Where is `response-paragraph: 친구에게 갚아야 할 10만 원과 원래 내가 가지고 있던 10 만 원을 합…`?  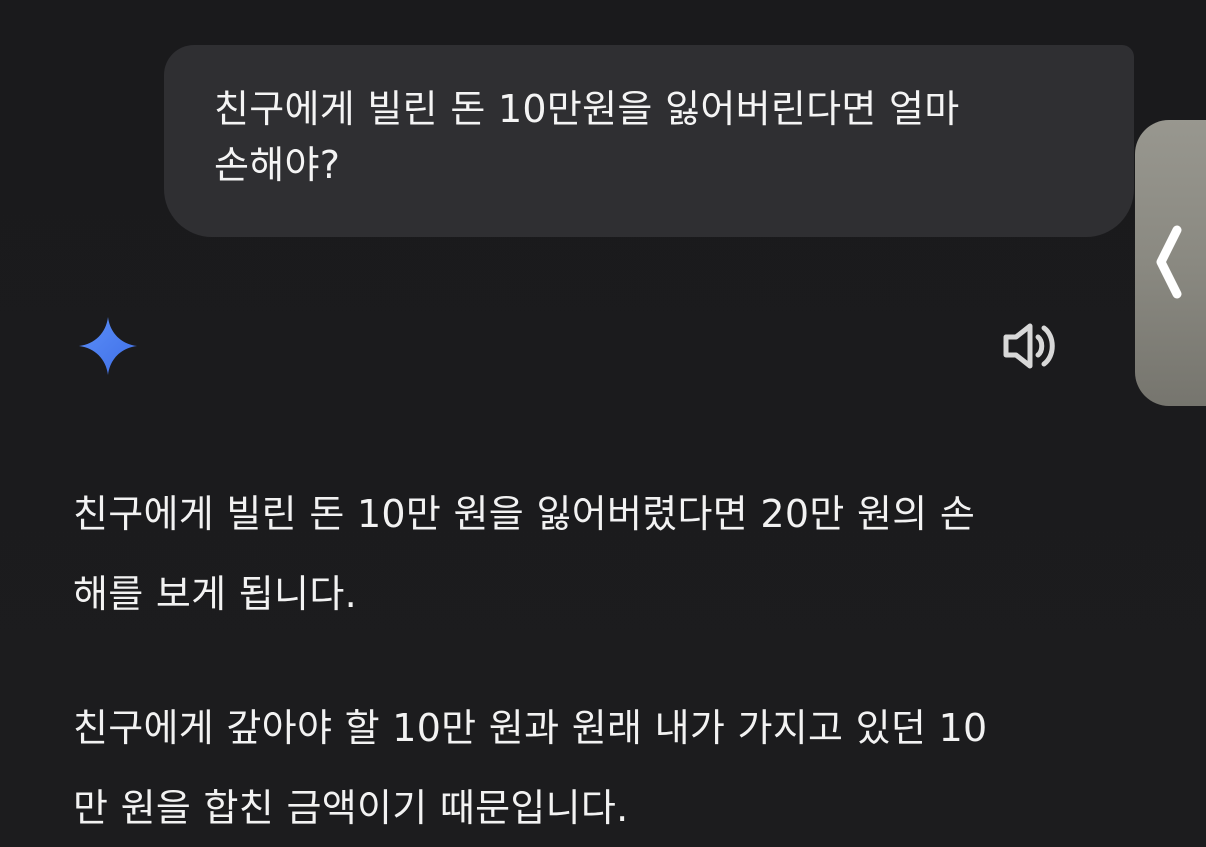 response-paragraph: 친구에게 갚아야 할 10만 원과 원래 내가 가지고 있던 10 만 원을 합… is located at coordinates (530, 768).